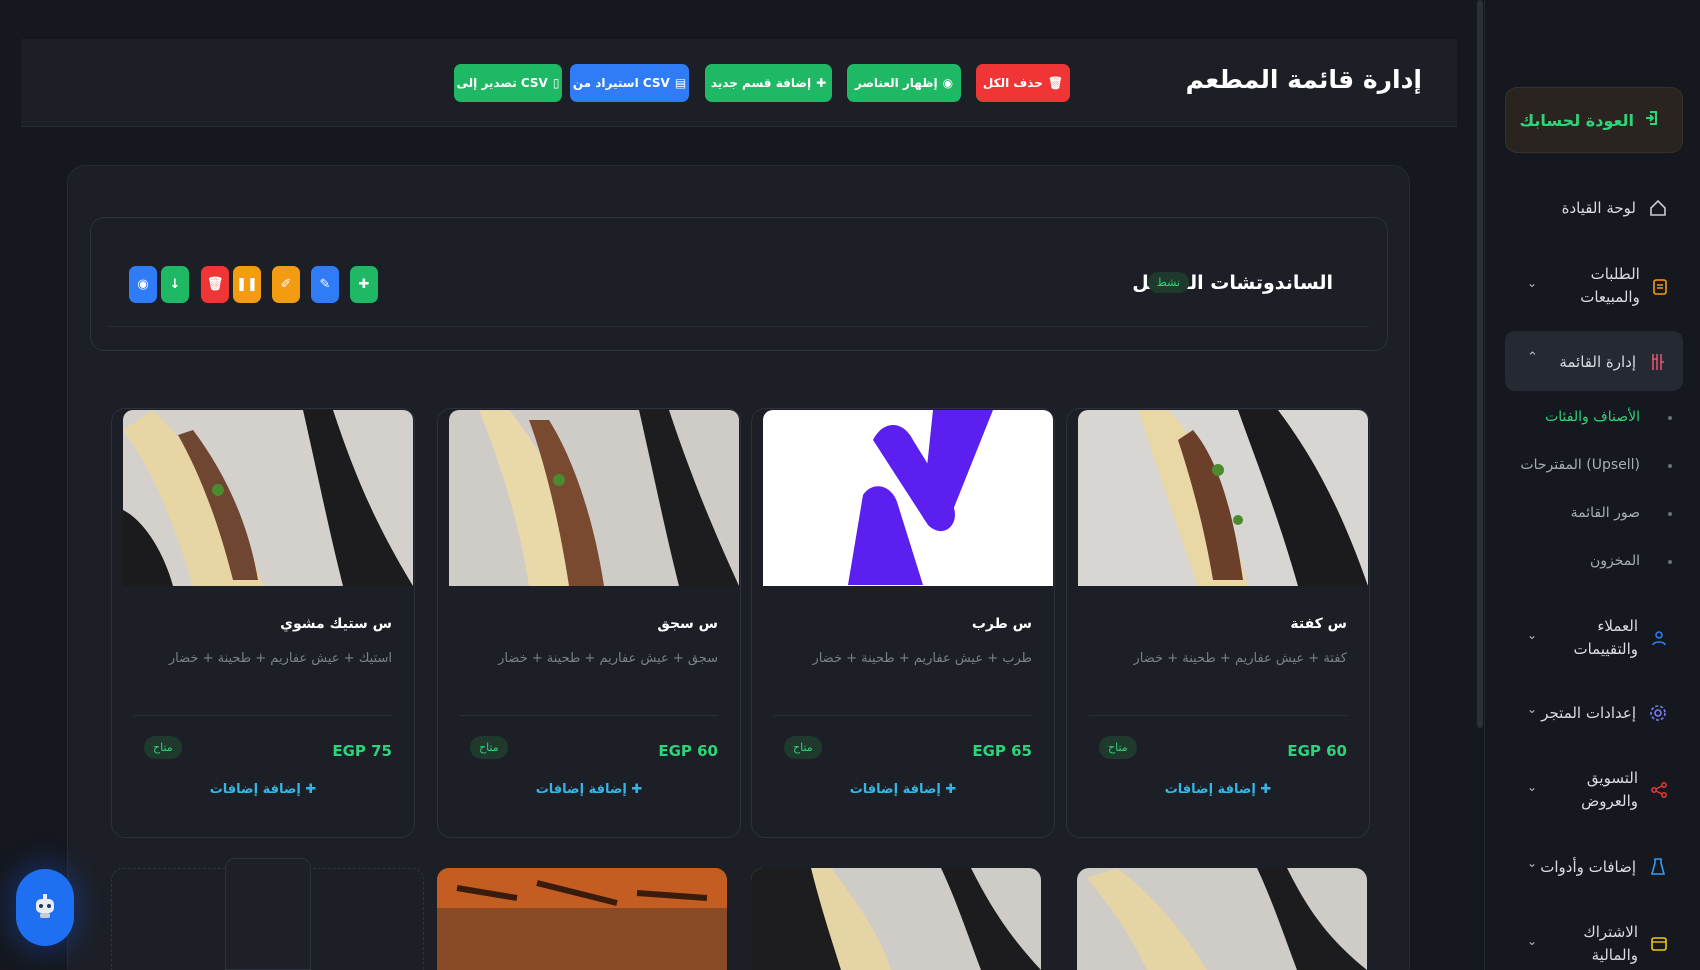  Describe the element at coordinates (1604, 713) in the screenshot. I see `sidebar-item-store: إعدادات المتجر` at that location.